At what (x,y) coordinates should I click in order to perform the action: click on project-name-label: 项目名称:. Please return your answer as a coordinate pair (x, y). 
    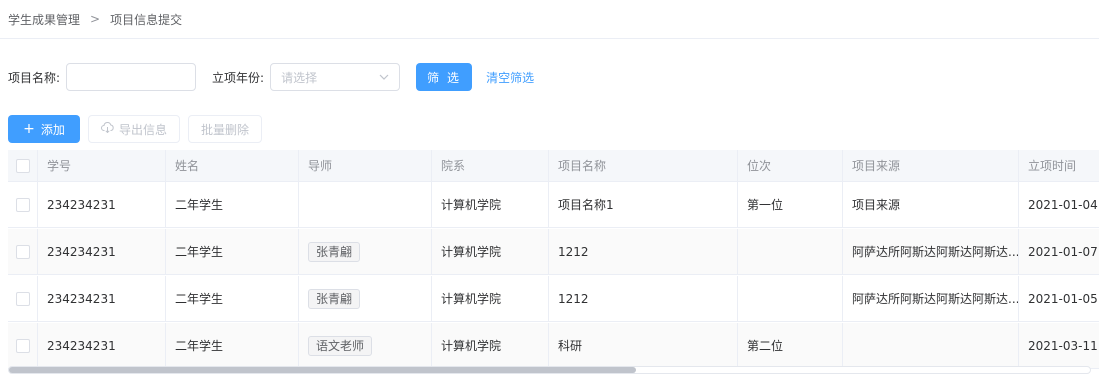
    Looking at the image, I should click on (34, 77).